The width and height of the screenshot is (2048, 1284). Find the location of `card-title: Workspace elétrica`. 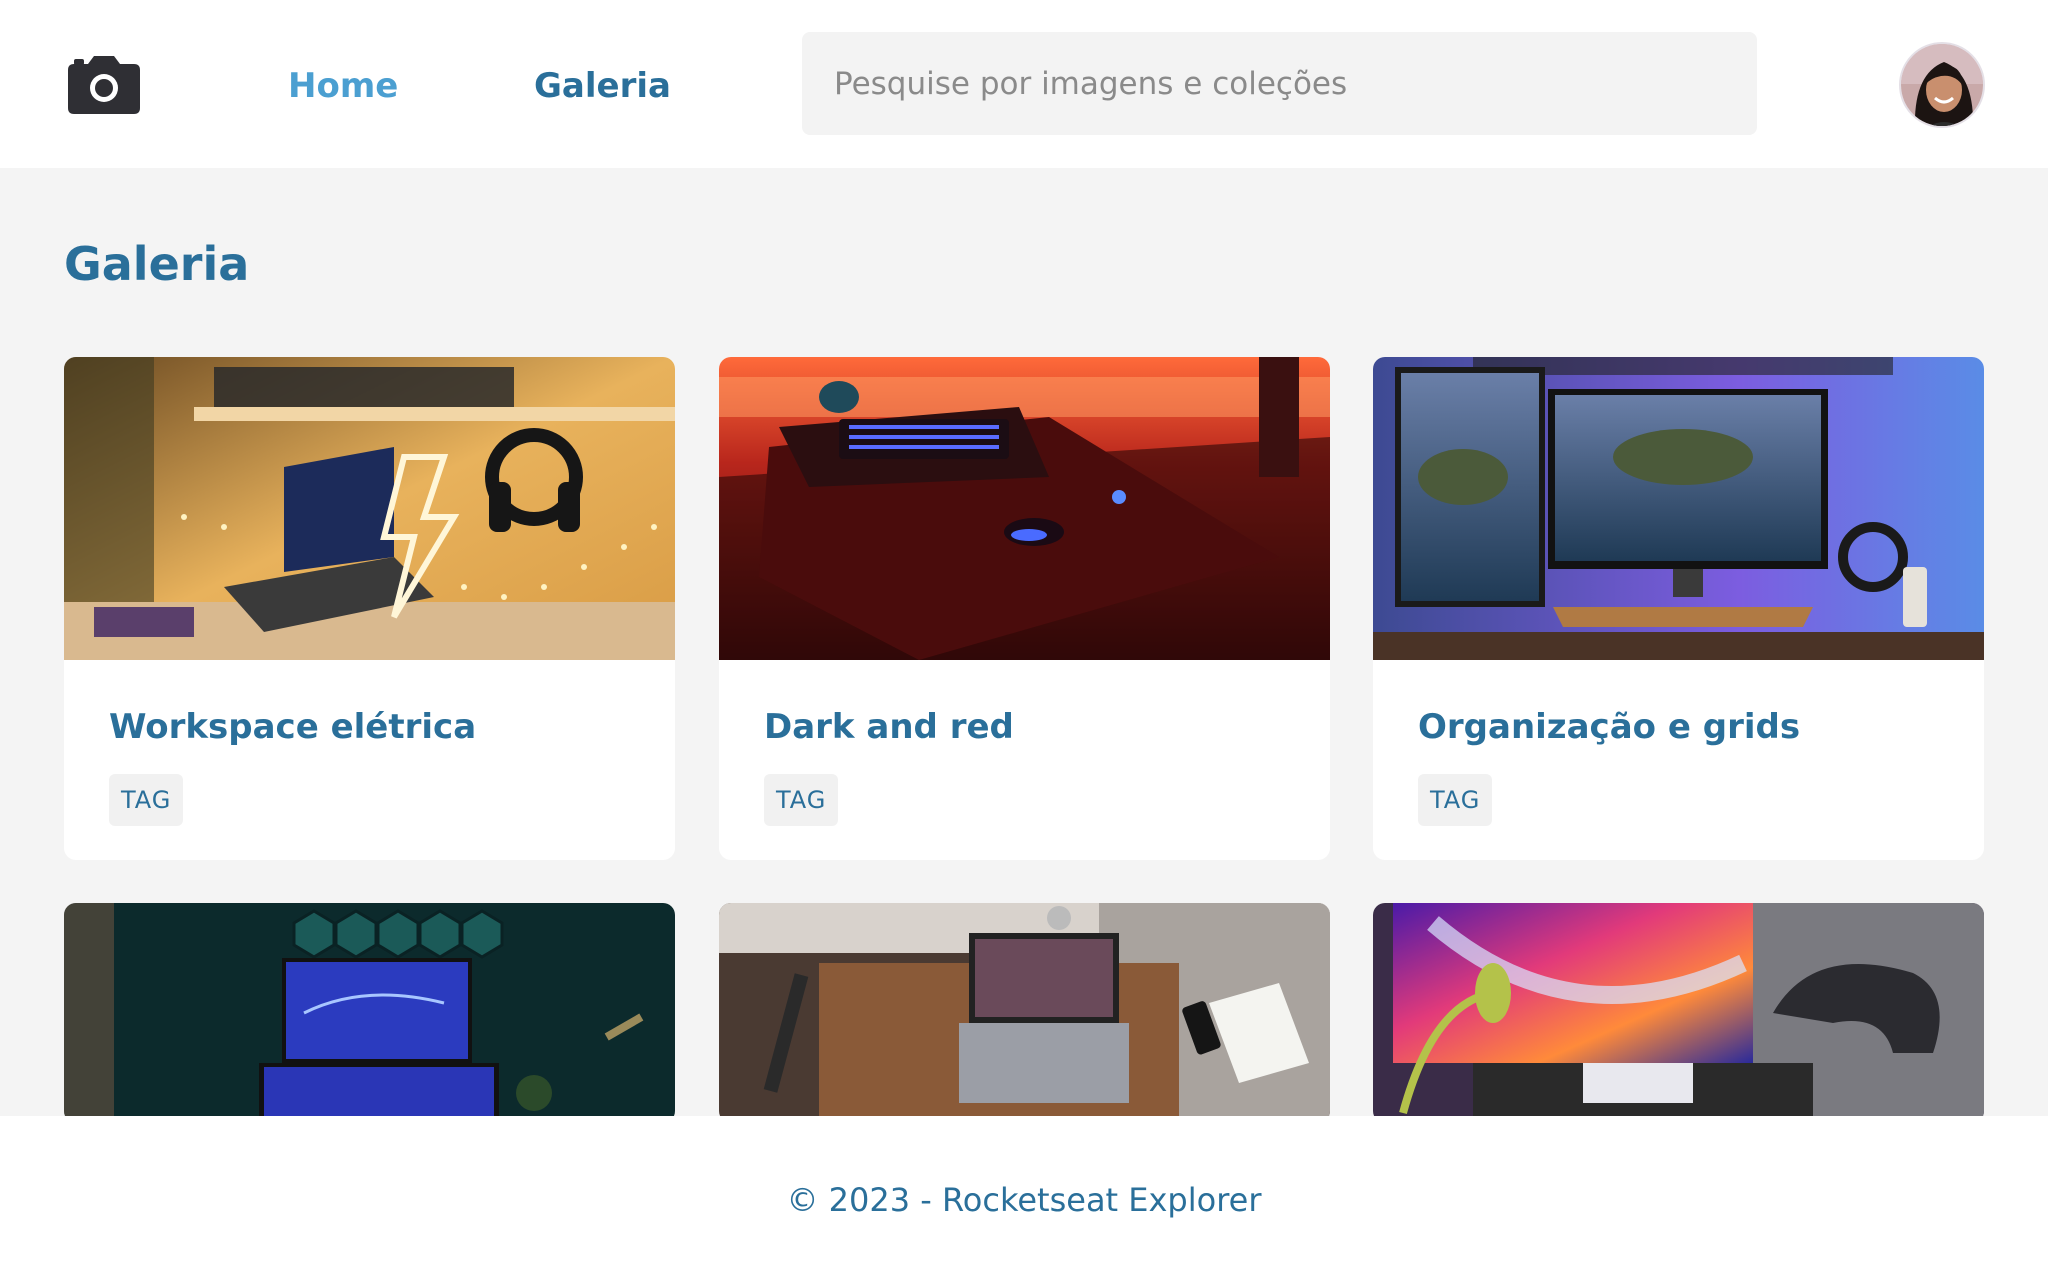

card-title: Workspace elétrica is located at coordinates (293, 727).